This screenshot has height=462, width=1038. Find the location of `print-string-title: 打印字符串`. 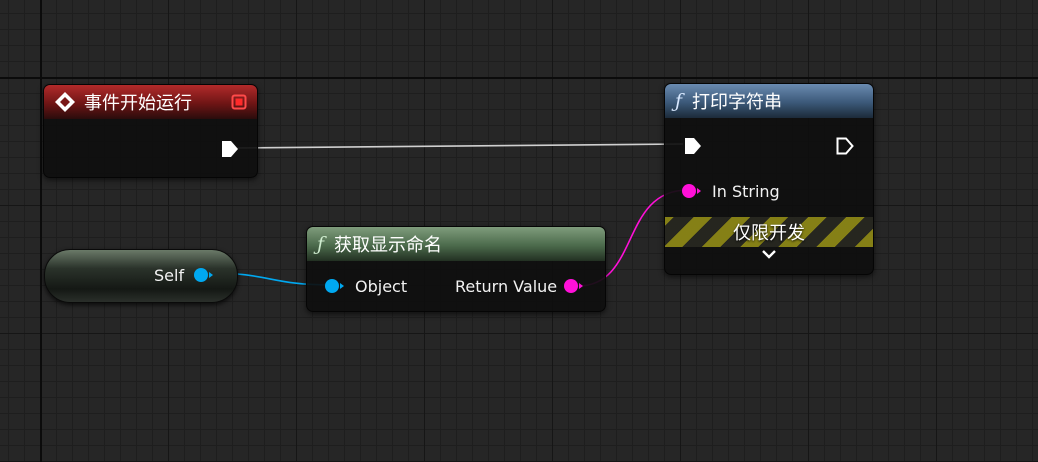

print-string-title: 打印字符串 is located at coordinates (737, 102).